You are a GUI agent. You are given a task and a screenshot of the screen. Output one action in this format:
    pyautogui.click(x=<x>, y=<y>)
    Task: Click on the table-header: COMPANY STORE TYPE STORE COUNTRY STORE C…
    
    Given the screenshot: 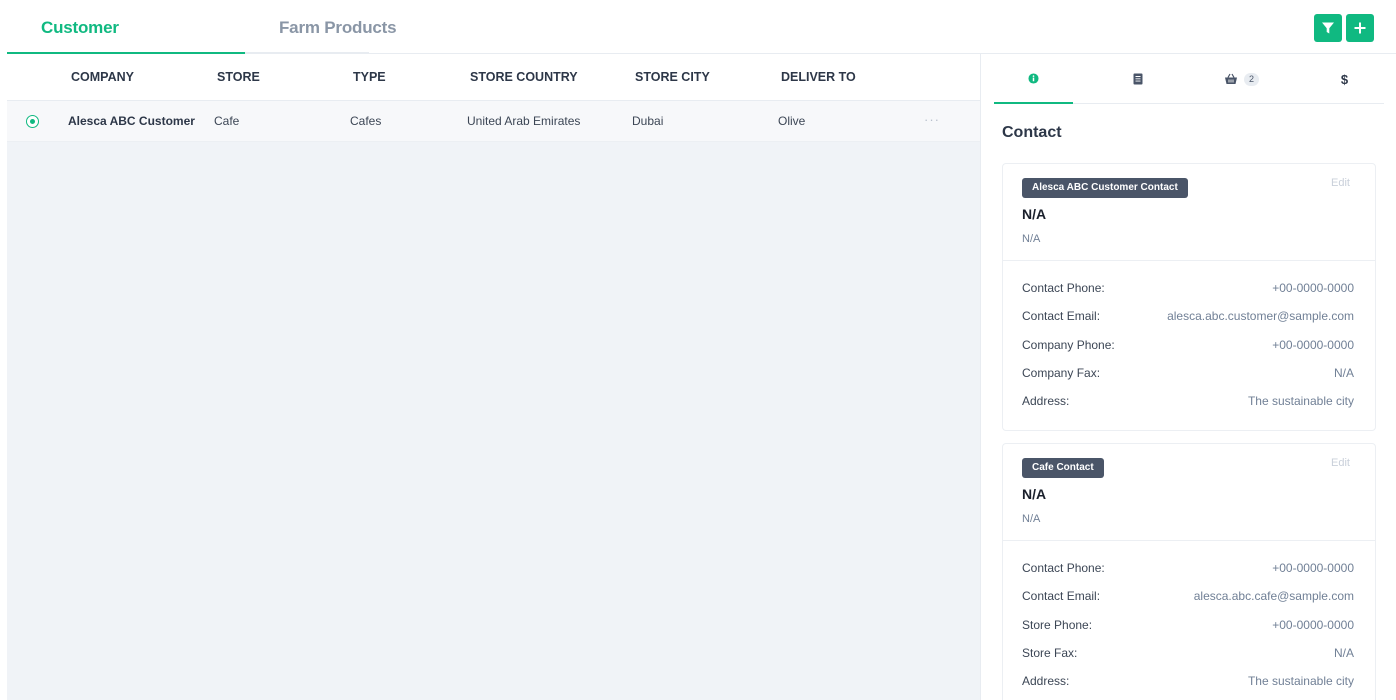 What is the action you would take?
    pyautogui.click(x=493, y=77)
    